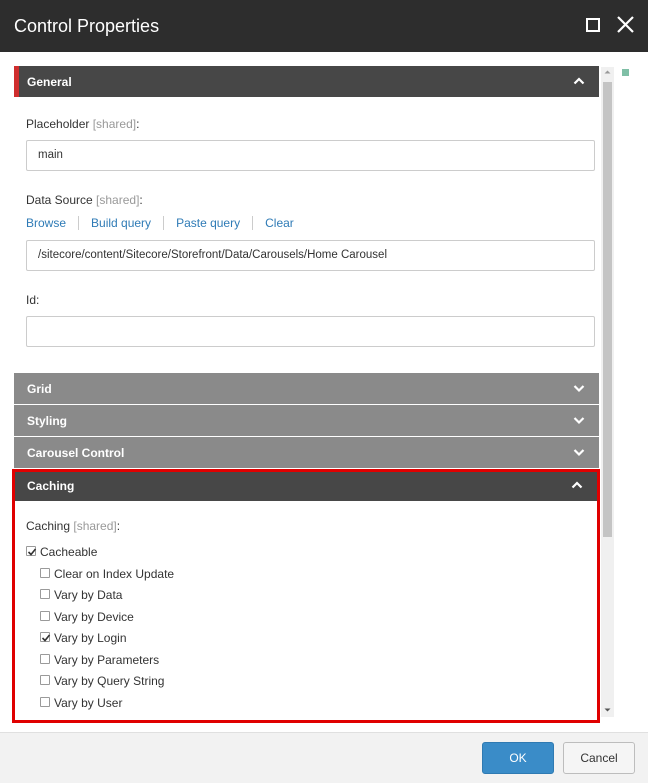 This screenshot has height=783, width=648. Describe the element at coordinates (33, 300) in the screenshot. I see `id-label: Id:` at that location.